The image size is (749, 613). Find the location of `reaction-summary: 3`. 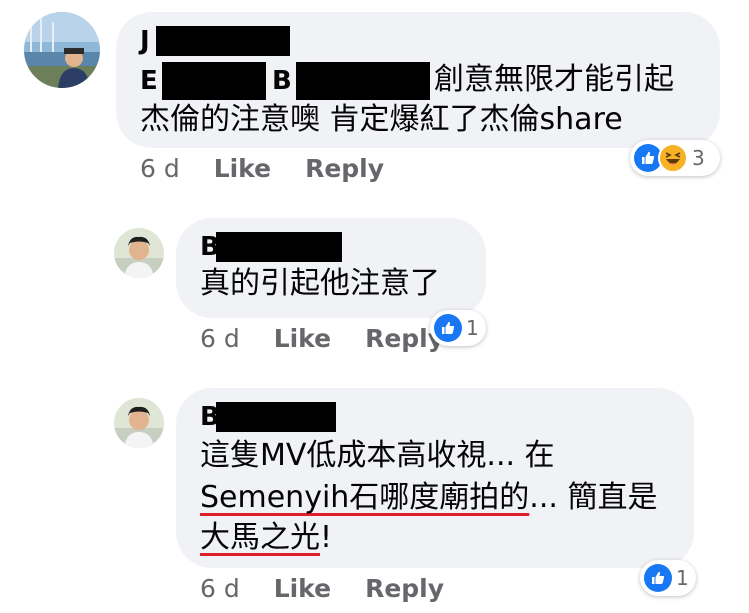

reaction-summary: 3 is located at coordinates (675, 158).